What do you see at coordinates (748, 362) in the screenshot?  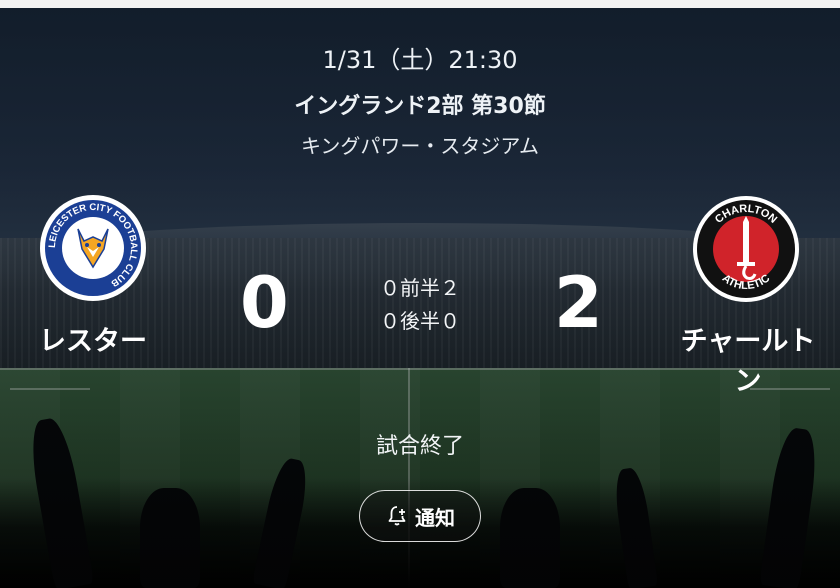 I see `away-team-name: チャールトン` at bounding box center [748, 362].